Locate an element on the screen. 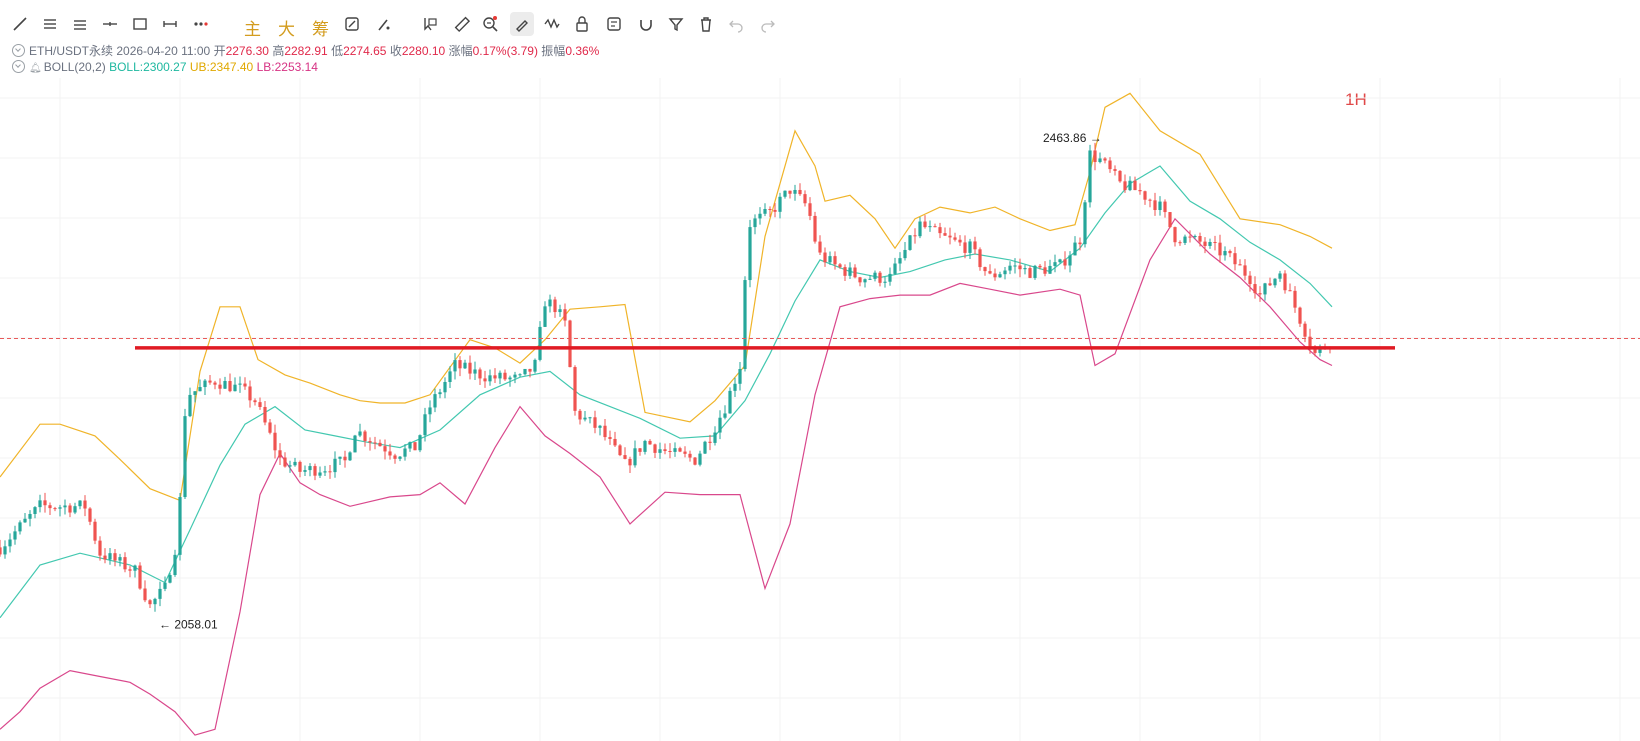 The width and height of the screenshot is (1640, 741). redo-icon is located at coordinates (768, 24).